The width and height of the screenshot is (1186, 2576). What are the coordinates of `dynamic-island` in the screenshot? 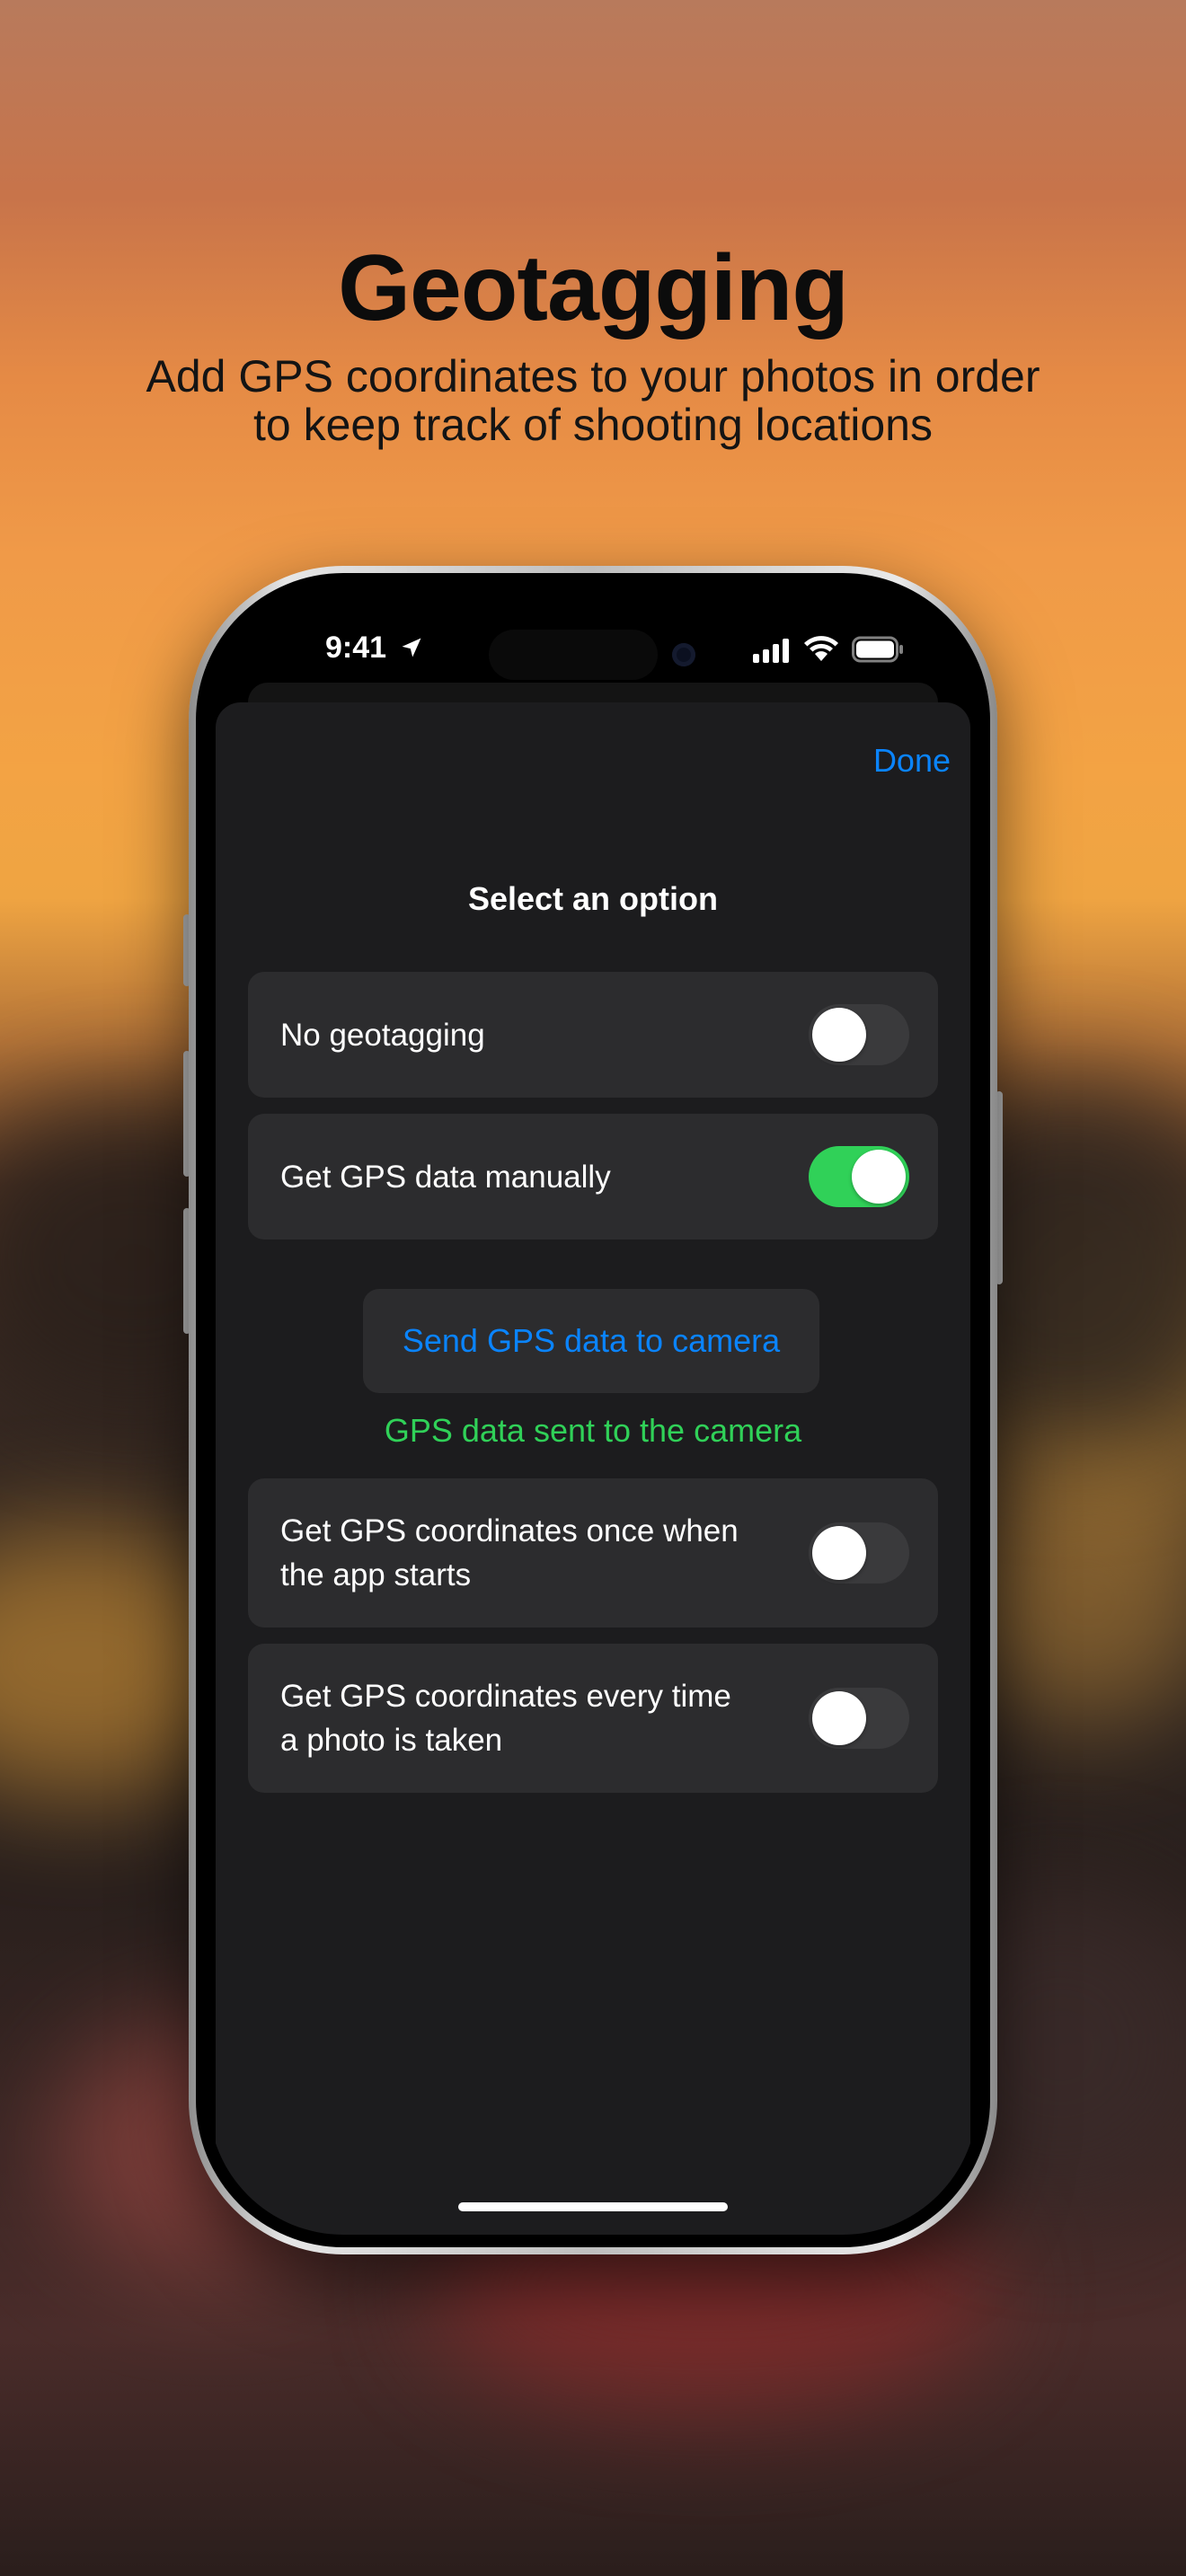 It's located at (573, 655).